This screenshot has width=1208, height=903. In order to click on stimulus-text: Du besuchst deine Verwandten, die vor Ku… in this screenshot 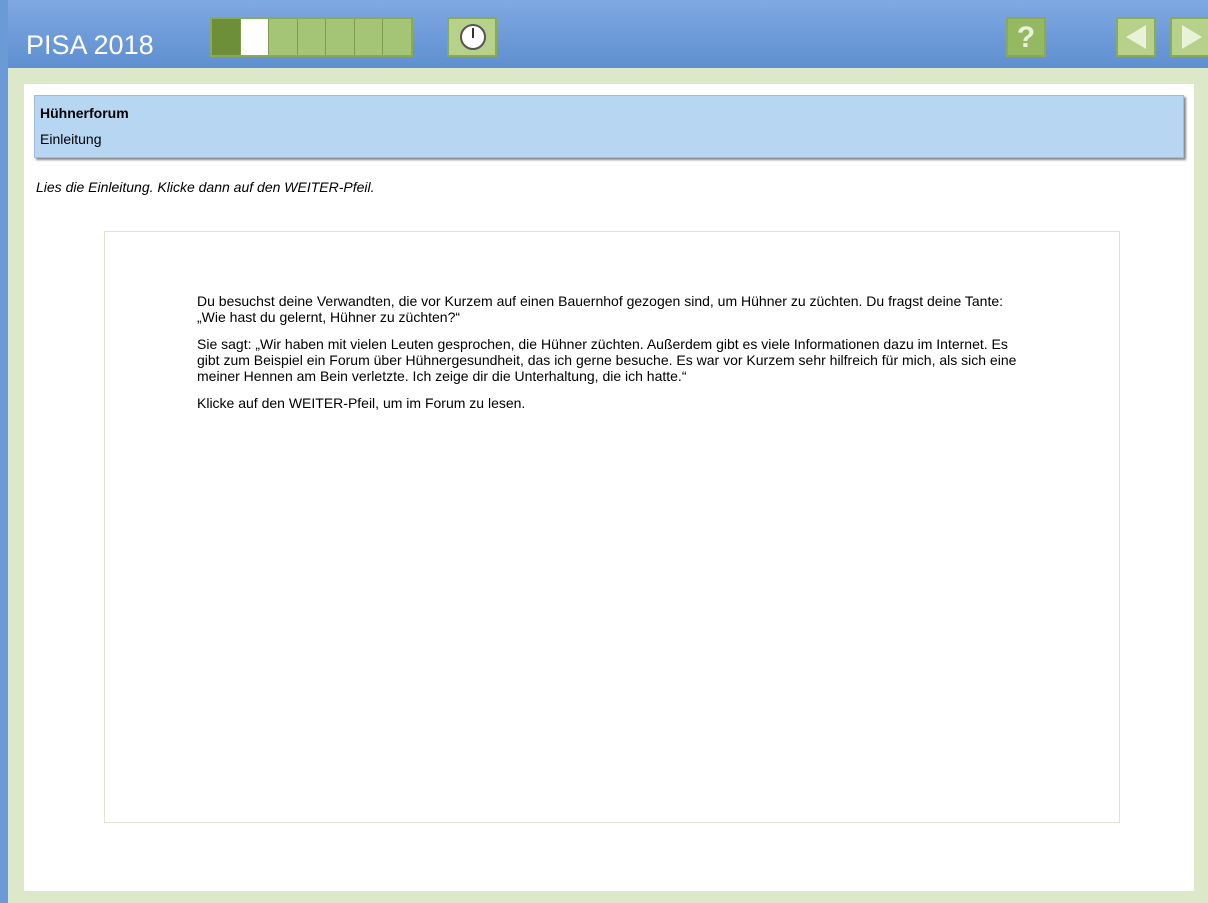, I will do `click(612, 357)`.